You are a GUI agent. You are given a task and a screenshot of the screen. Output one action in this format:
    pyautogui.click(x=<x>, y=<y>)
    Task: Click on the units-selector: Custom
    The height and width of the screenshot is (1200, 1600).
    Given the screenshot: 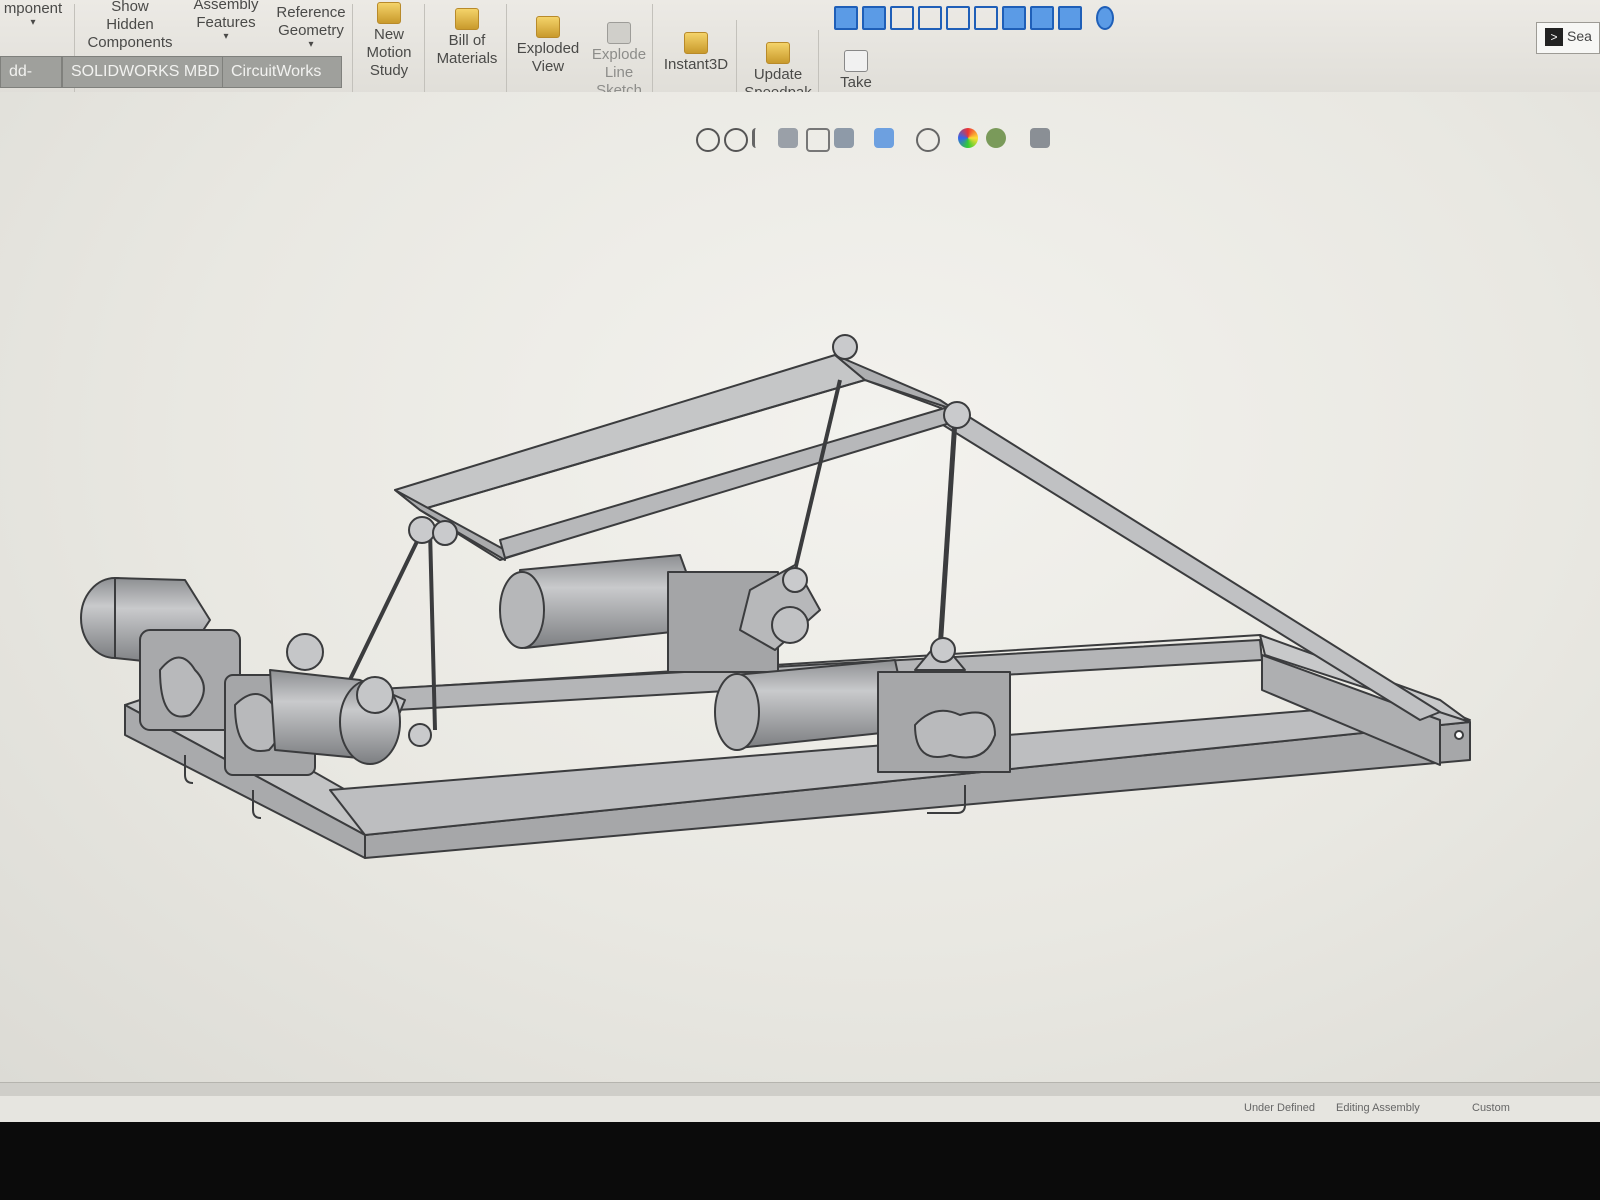 What is the action you would take?
    pyautogui.click(x=1491, y=1108)
    